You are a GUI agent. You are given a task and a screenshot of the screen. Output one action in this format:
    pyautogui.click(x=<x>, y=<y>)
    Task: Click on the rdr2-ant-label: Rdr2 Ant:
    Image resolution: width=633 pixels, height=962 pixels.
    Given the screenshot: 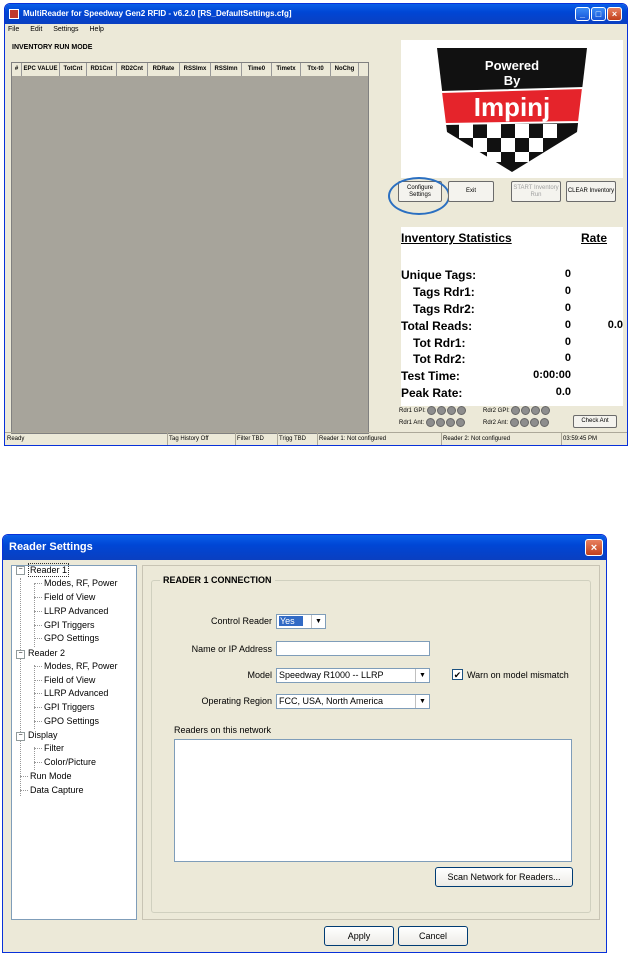 What is the action you would take?
    pyautogui.click(x=496, y=423)
    